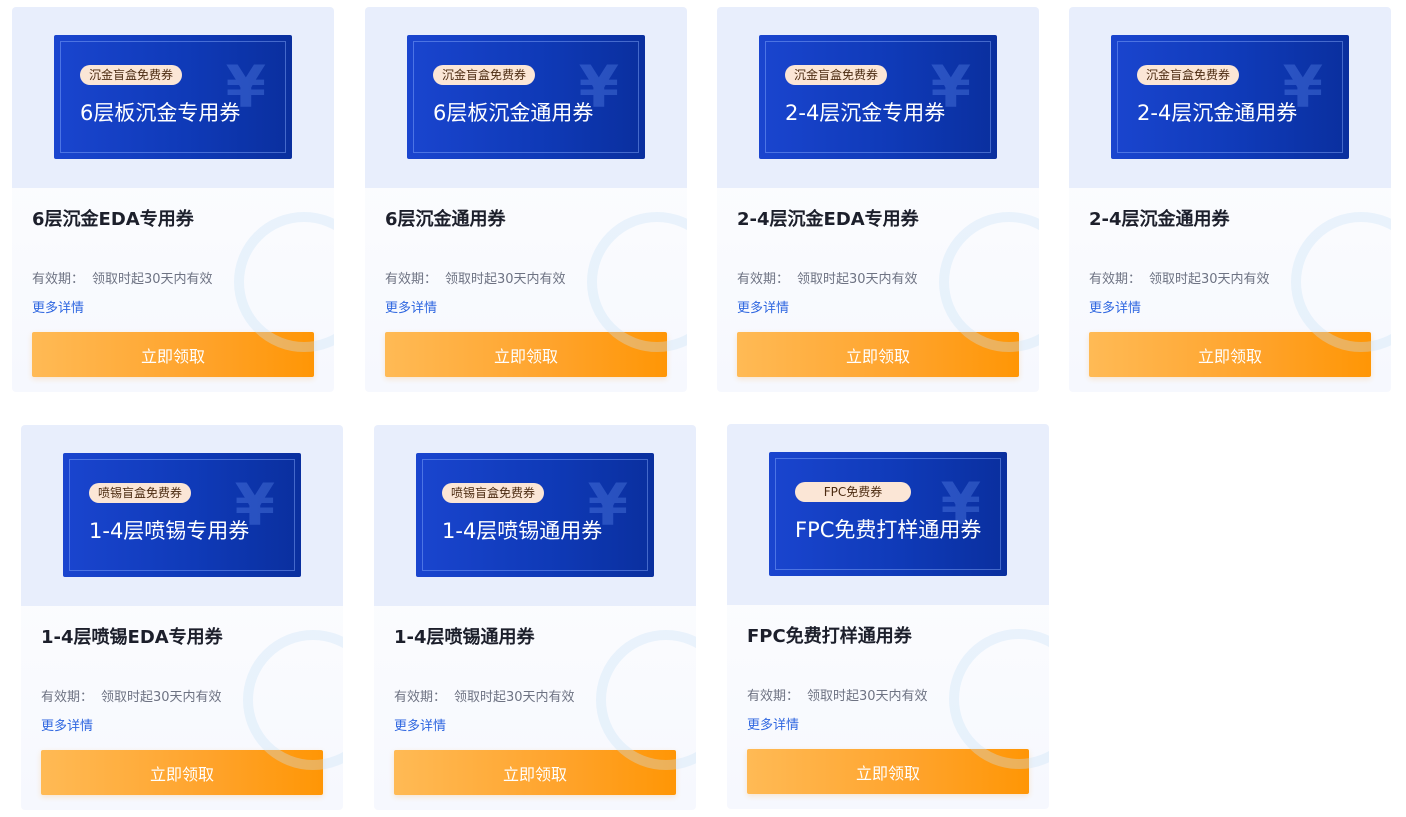 The height and width of the screenshot is (817, 1406). I want to click on coupon-ticket: ¥ 沉金盲盒免费券 6层板沉金通用券, so click(526, 97).